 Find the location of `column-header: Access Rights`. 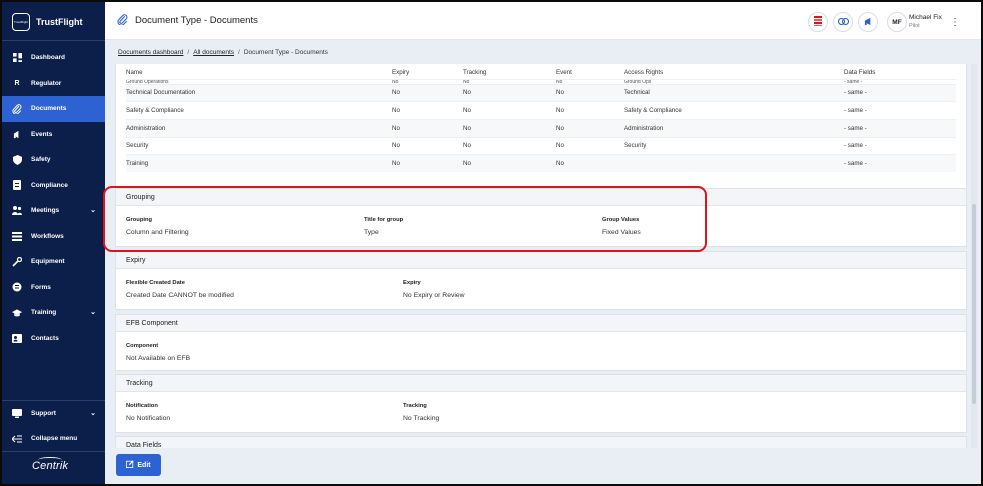

column-header: Access Rights is located at coordinates (644, 72).